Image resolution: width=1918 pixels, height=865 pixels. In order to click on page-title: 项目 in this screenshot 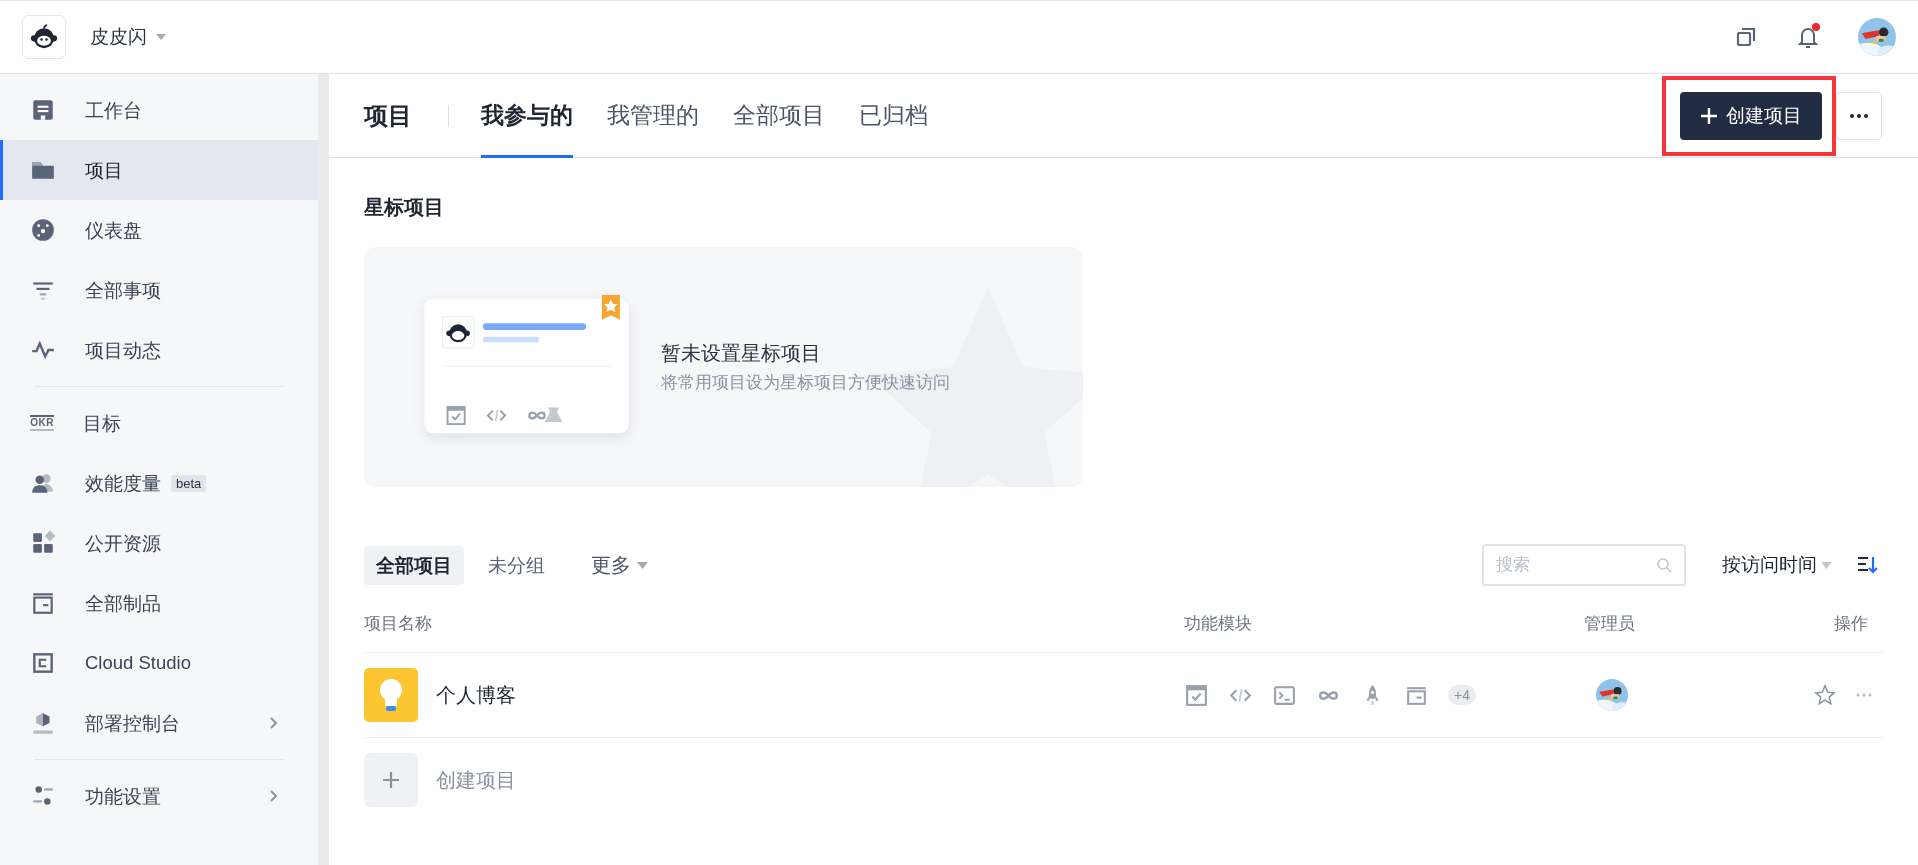, I will do `click(388, 115)`.